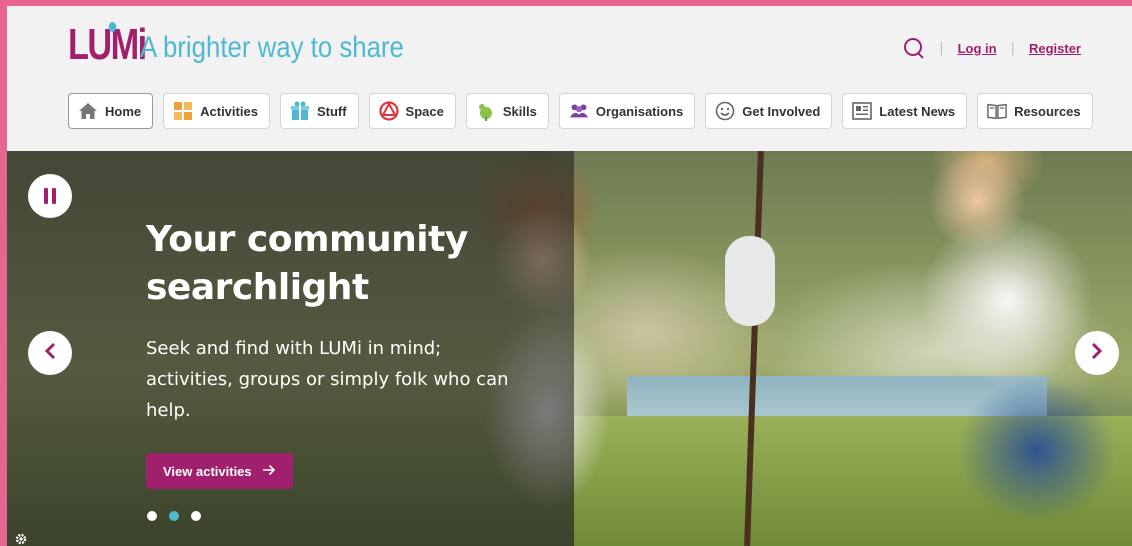 The width and height of the screenshot is (1132, 546). I want to click on nav-organisations: Organisations, so click(627, 111).